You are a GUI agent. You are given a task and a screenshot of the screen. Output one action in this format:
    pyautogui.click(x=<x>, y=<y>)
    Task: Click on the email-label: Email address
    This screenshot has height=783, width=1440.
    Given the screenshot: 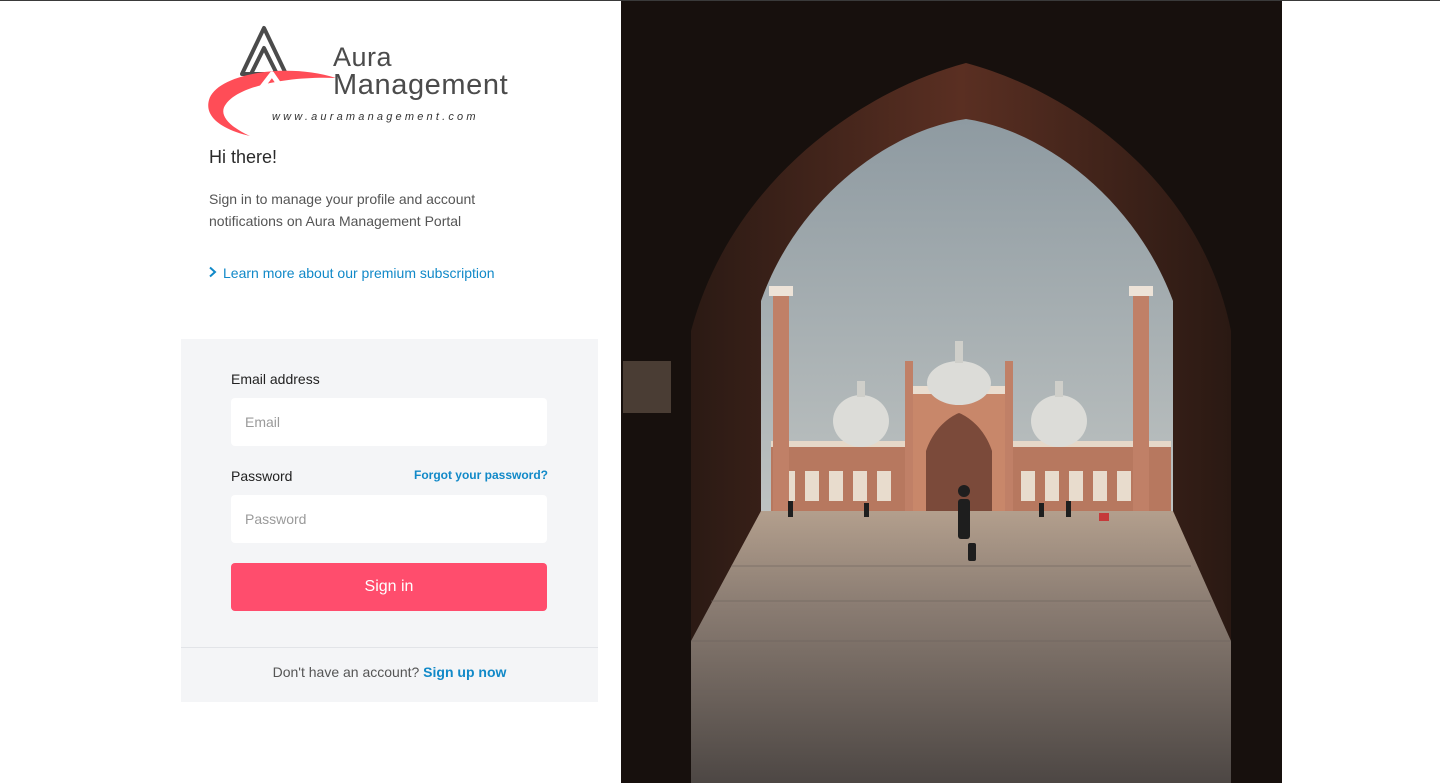 What is the action you would take?
    pyautogui.click(x=275, y=379)
    